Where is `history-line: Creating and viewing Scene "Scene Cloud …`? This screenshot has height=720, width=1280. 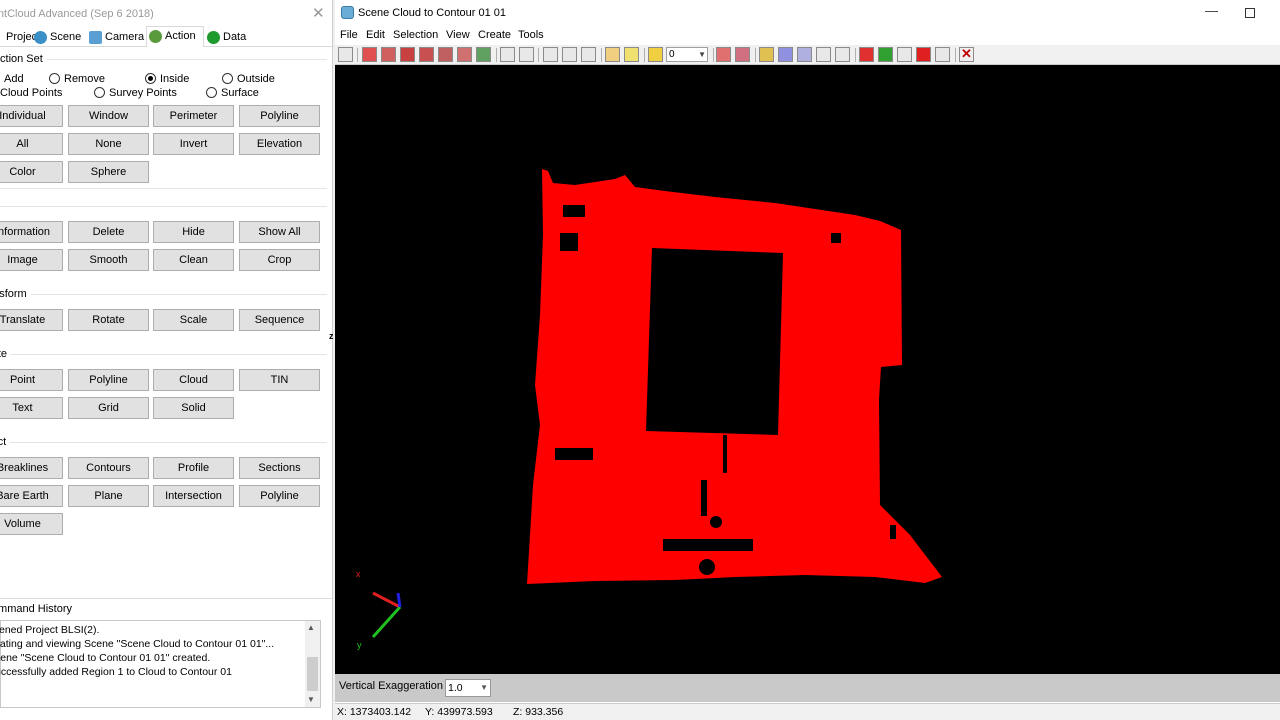 history-line: Creating and viewing Scene "Scene Cloud … is located at coordinates (137, 644).